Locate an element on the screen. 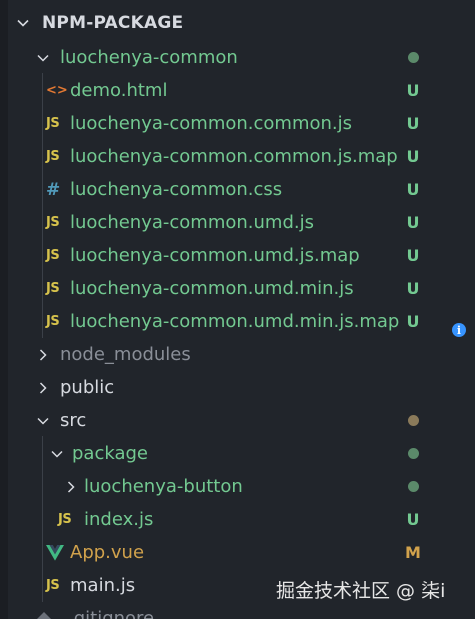  git-status-modified: M is located at coordinates (413, 552).